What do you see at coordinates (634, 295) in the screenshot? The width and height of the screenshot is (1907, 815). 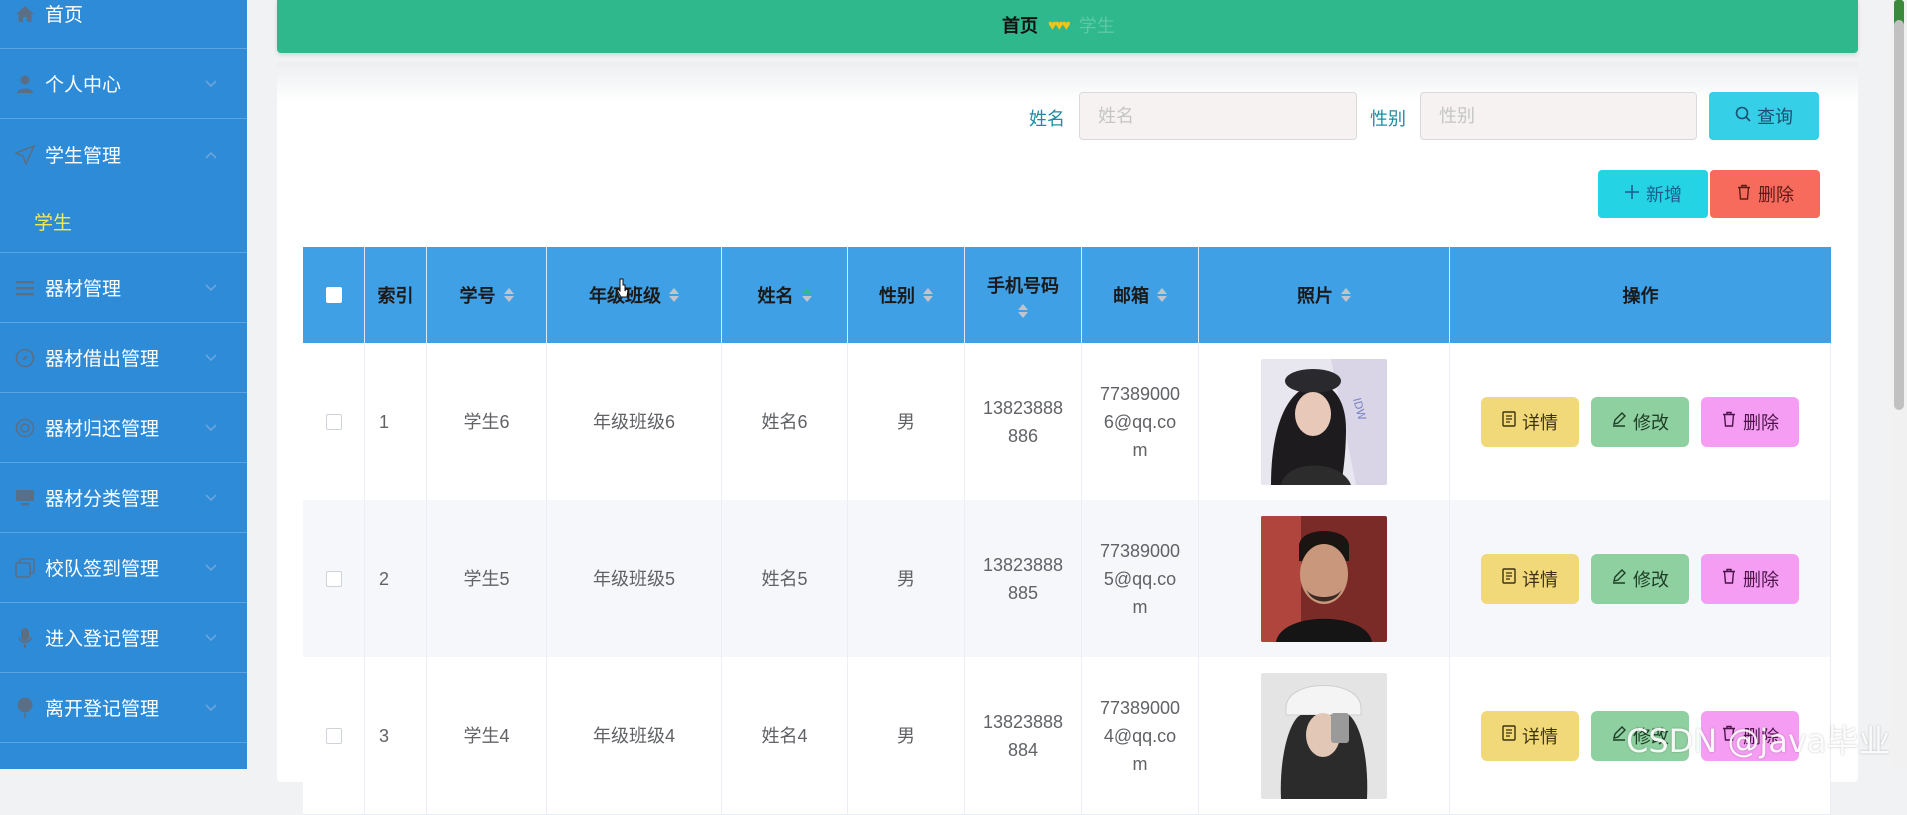 I see `header-class: 年级班级` at bounding box center [634, 295].